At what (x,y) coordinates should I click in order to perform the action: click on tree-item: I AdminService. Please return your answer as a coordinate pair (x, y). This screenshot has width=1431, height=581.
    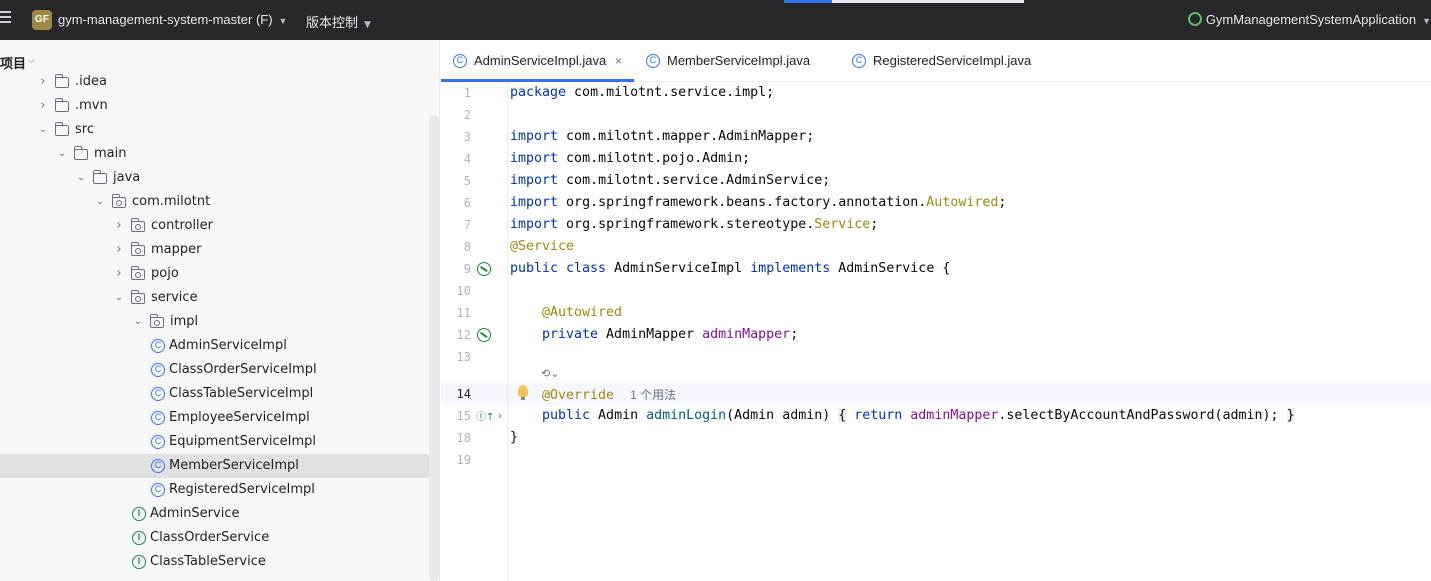
    Looking at the image, I should click on (215, 514).